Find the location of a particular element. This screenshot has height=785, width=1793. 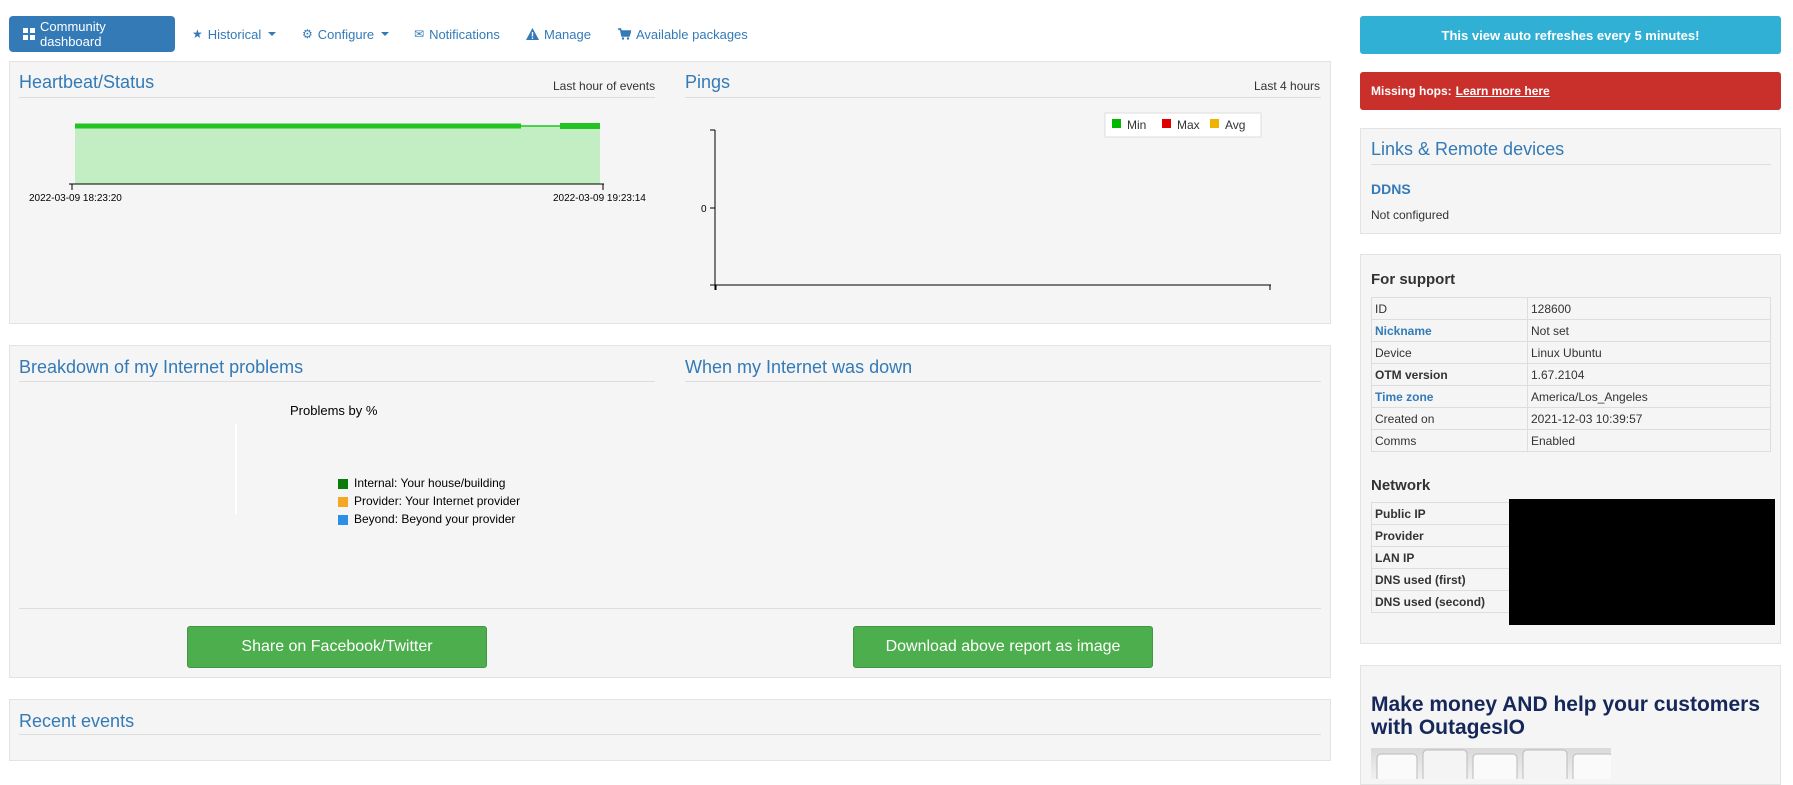

network-key: LAN IP is located at coordinates (1441, 557).